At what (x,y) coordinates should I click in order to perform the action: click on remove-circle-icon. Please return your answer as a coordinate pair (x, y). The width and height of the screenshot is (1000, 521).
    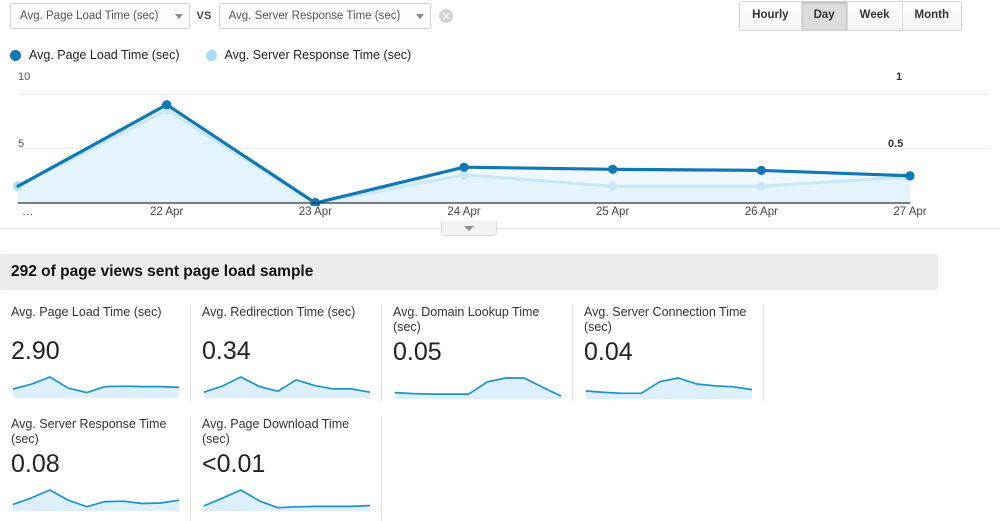
    Looking at the image, I should click on (446, 16).